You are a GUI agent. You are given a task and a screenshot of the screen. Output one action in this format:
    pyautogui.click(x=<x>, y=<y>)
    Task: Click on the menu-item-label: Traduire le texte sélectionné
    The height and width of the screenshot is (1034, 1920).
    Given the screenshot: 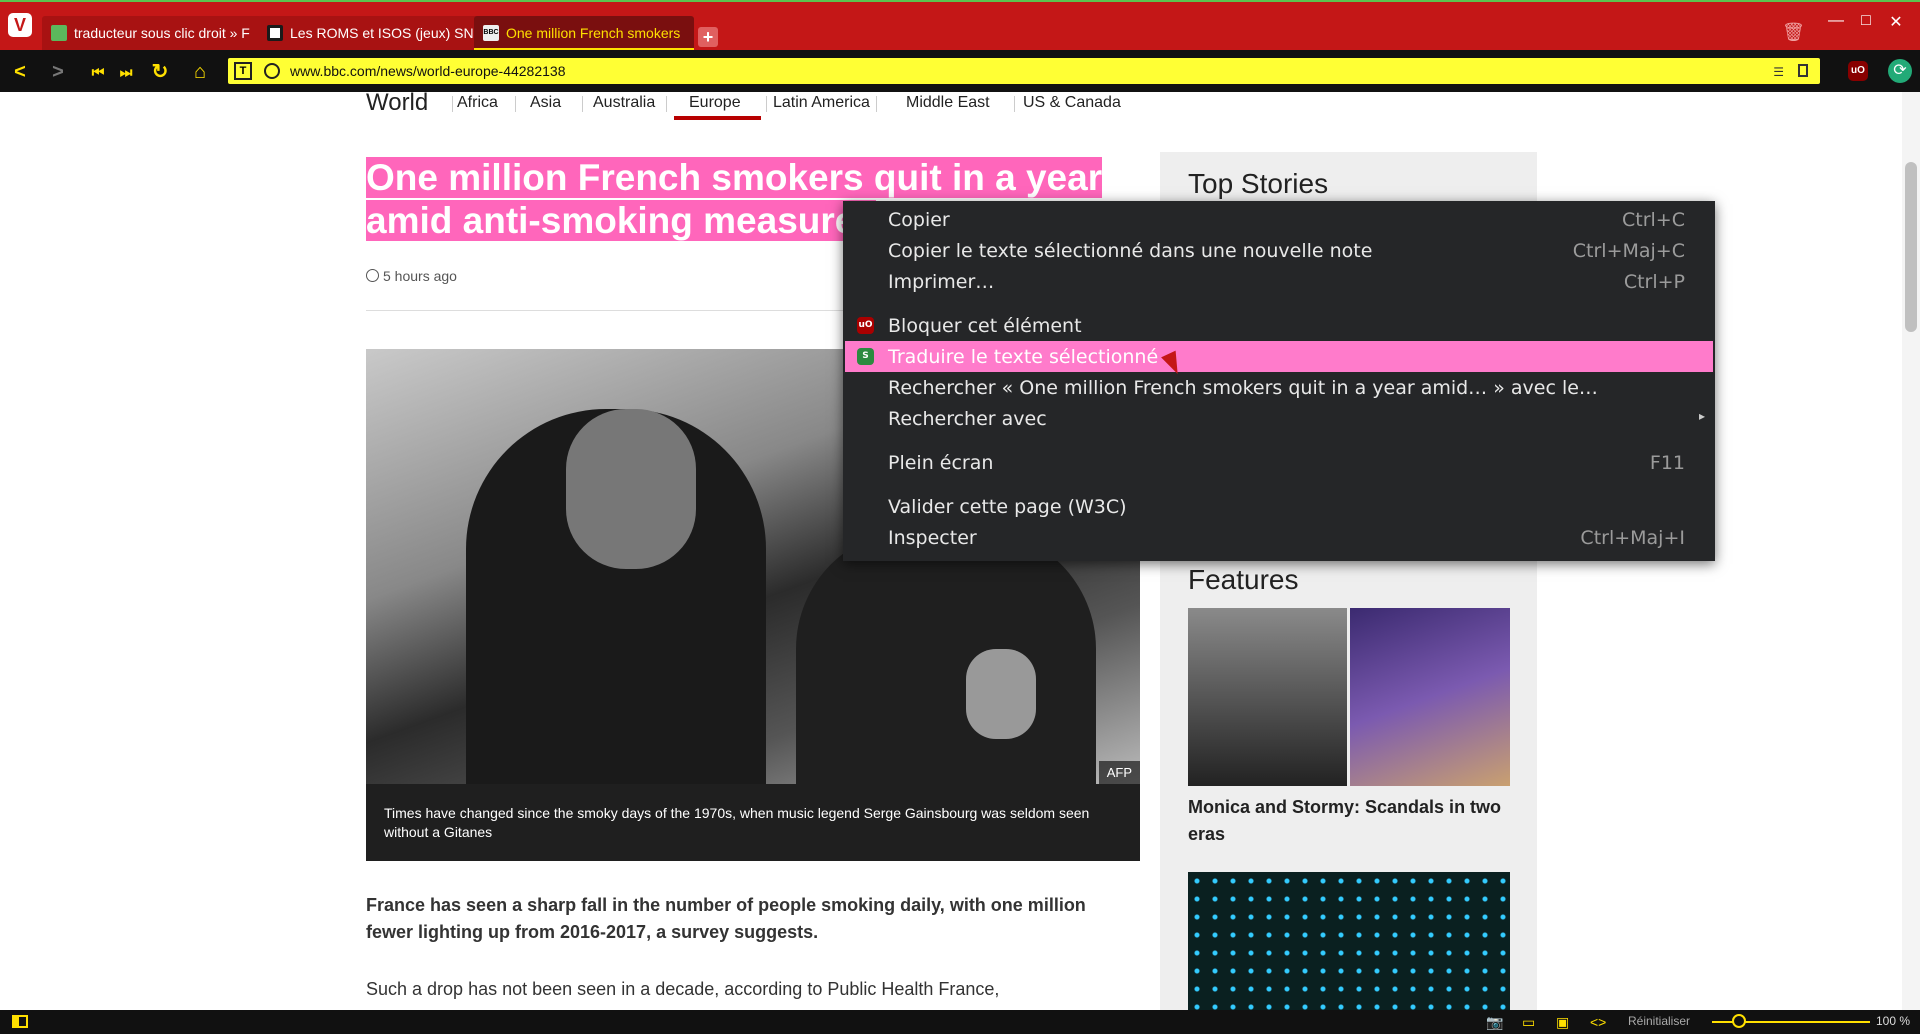 What is the action you would take?
    pyautogui.click(x=1023, y=357)
    